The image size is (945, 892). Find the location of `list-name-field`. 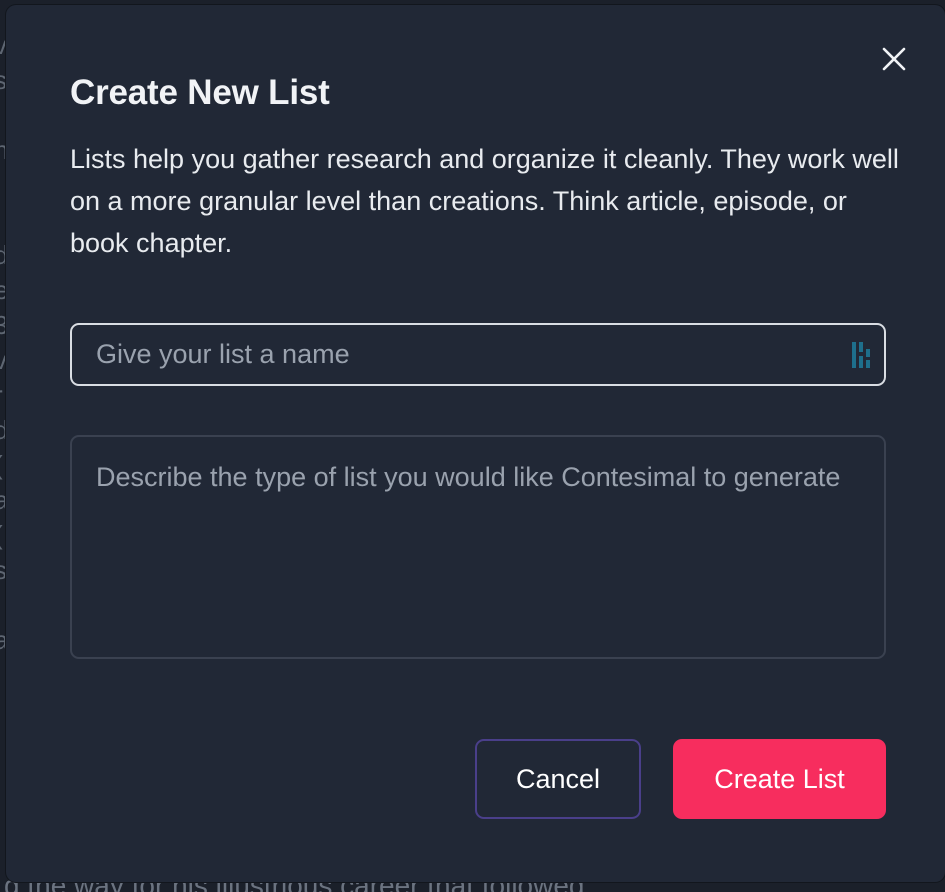

list-name-field is located at coordinates (478, 354).